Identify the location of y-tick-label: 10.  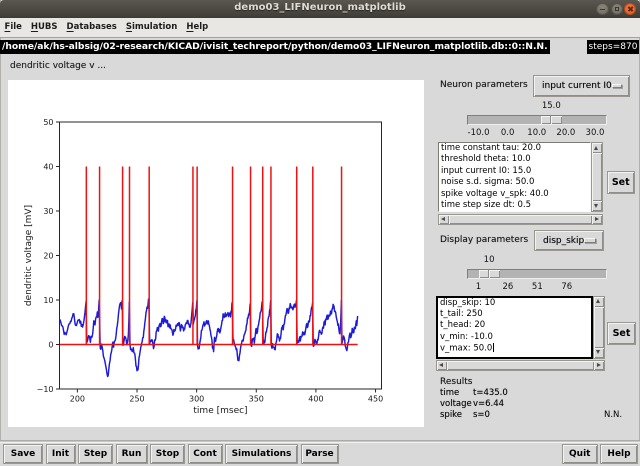
(48, 300).